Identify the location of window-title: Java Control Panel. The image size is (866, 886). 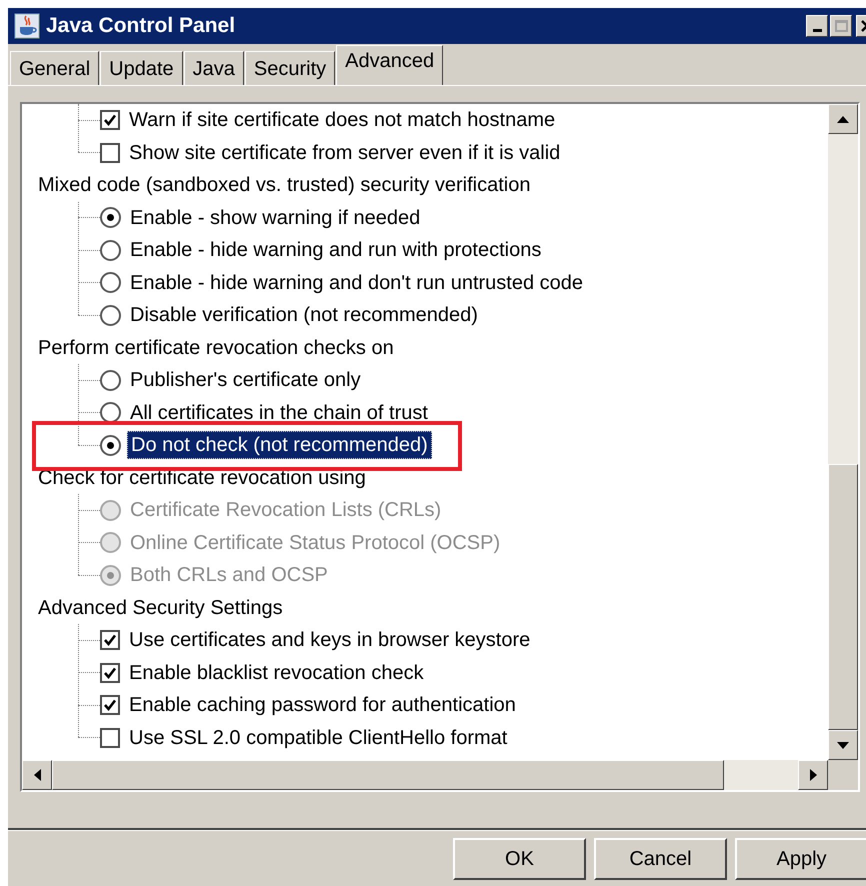
(141, 26).